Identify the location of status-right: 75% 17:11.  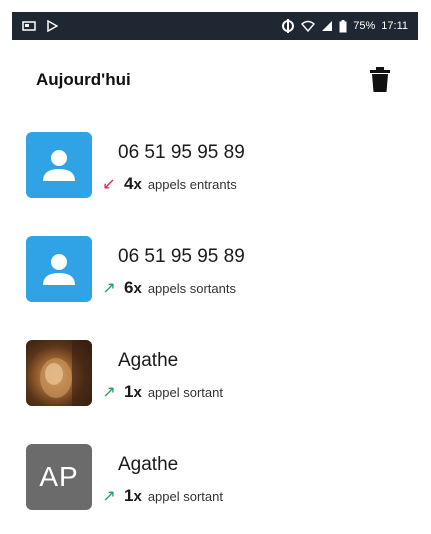
(344, 26).